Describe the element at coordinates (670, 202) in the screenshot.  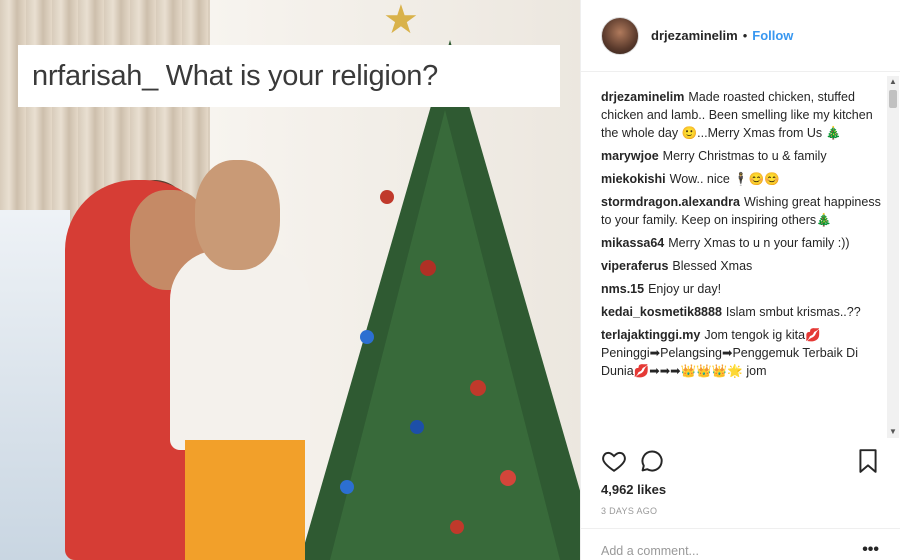
I see `comment-user: stormdragon.alexandra` at that location.